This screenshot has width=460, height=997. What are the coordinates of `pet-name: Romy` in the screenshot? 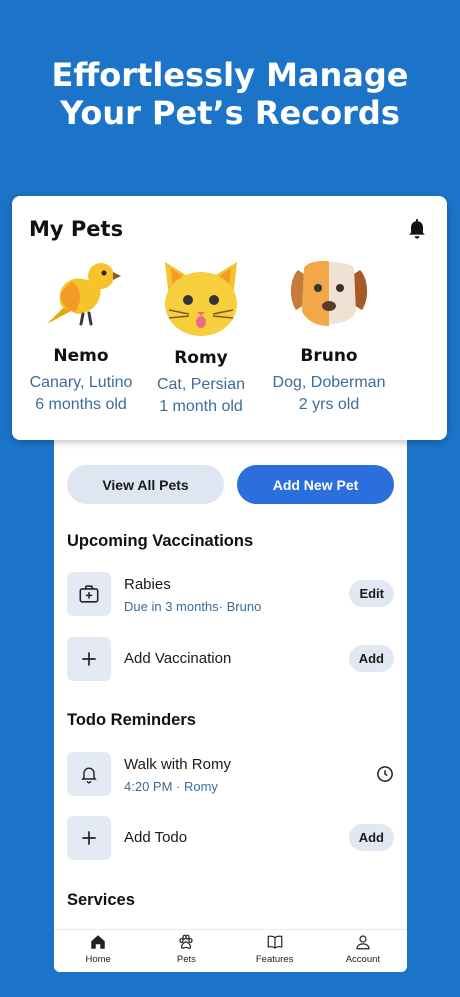 It's located at (201, 358).